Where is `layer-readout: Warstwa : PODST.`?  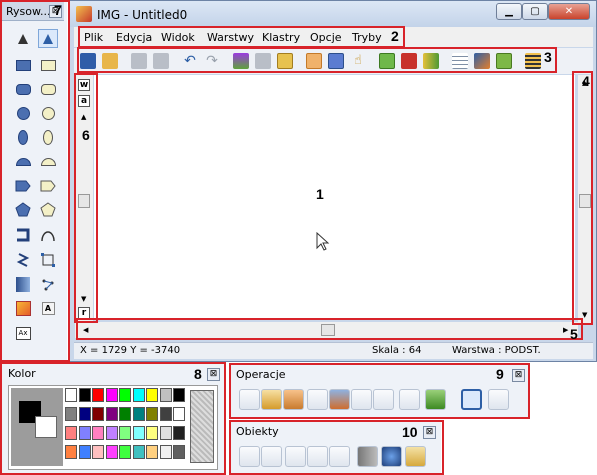
layer-readout: Warstwa : PODST. is located at coordinates (496, 350).